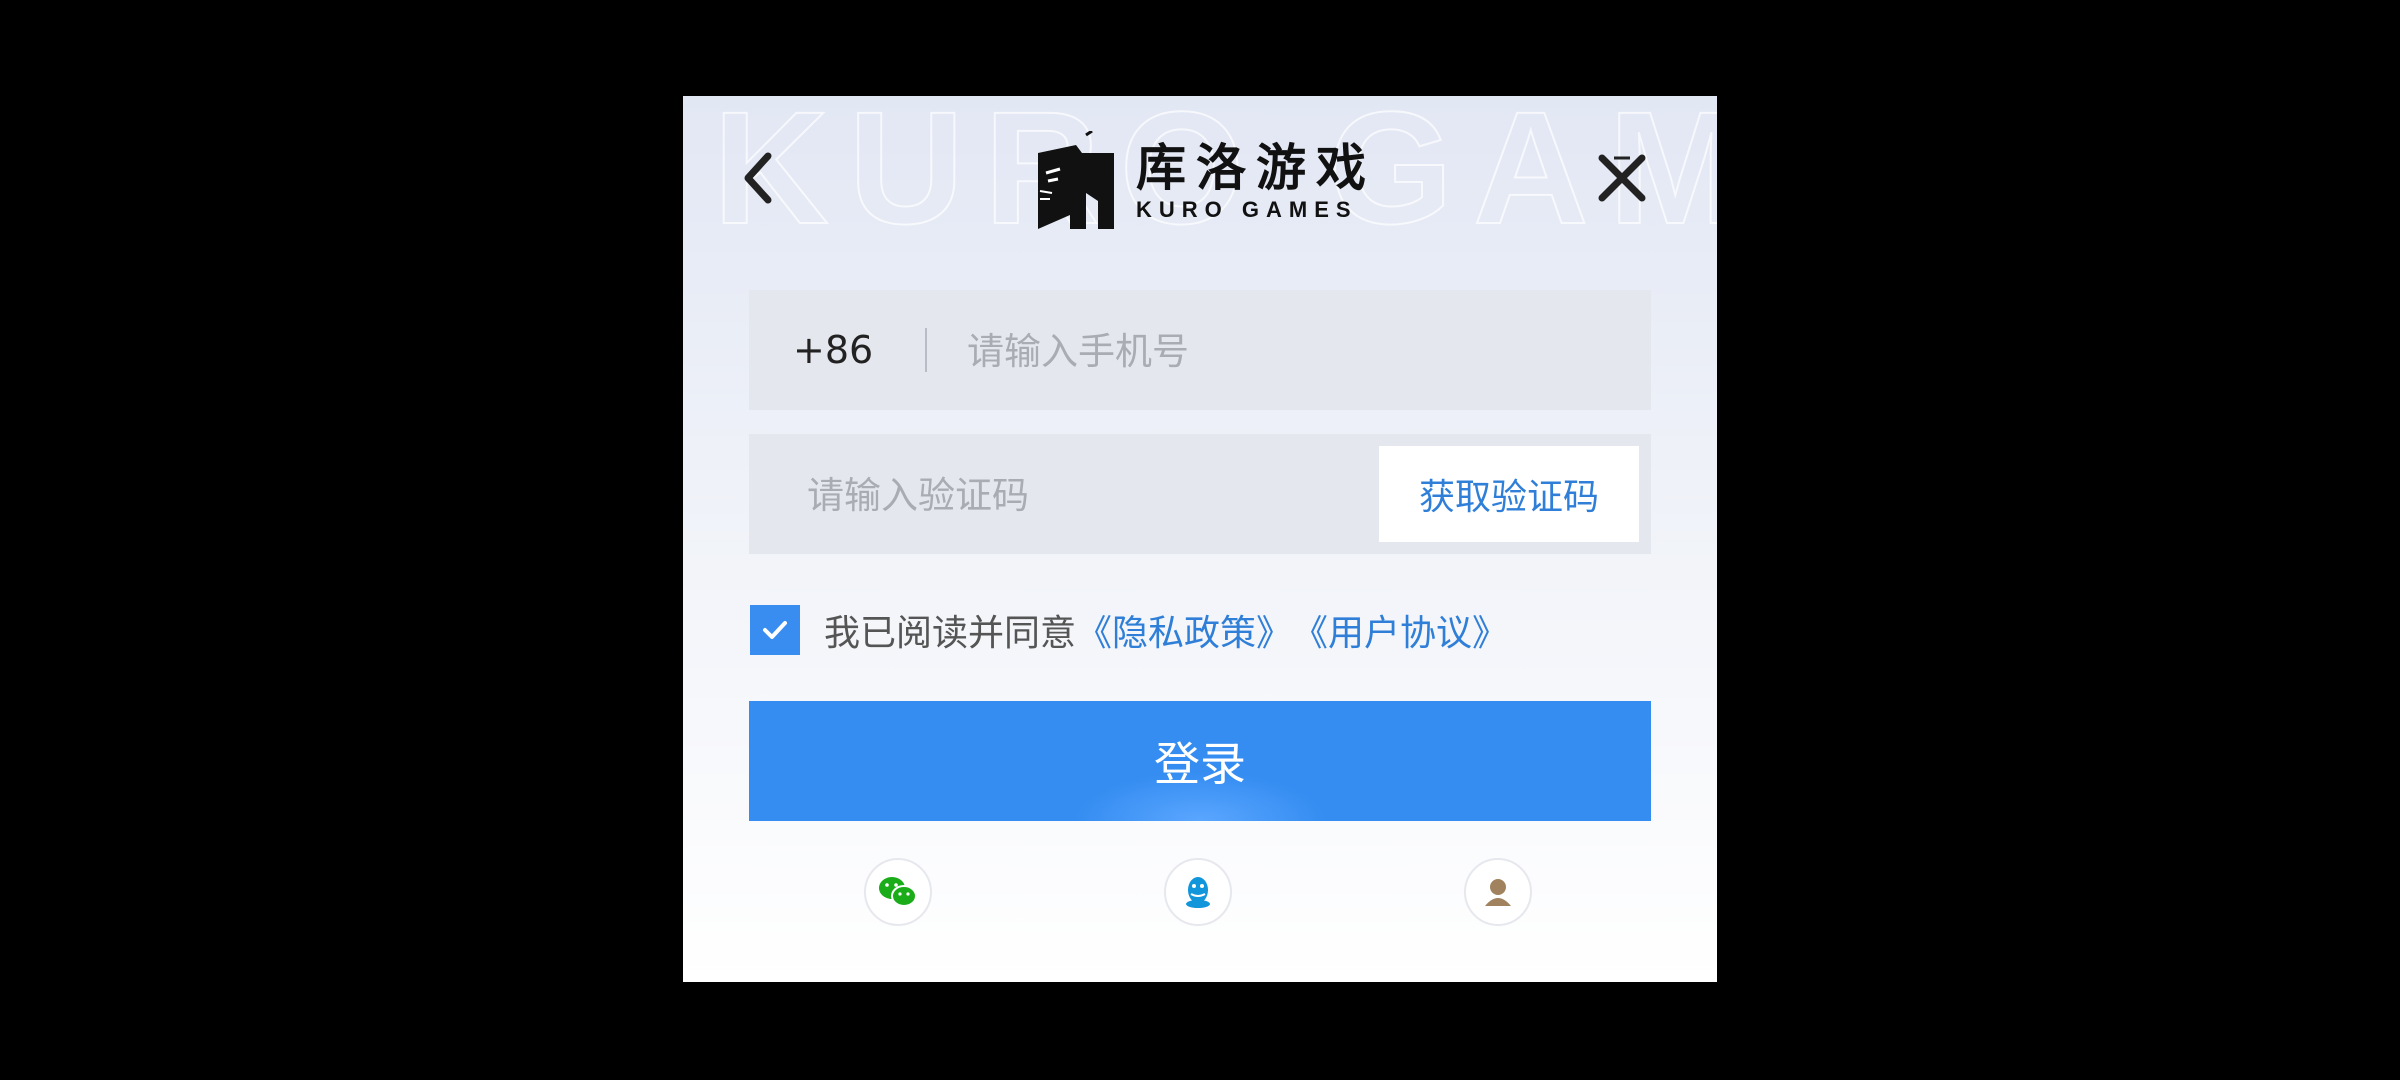  Describe the element at coordinates (1297, 351) in the screenshot. I see `phone-input` at that location.